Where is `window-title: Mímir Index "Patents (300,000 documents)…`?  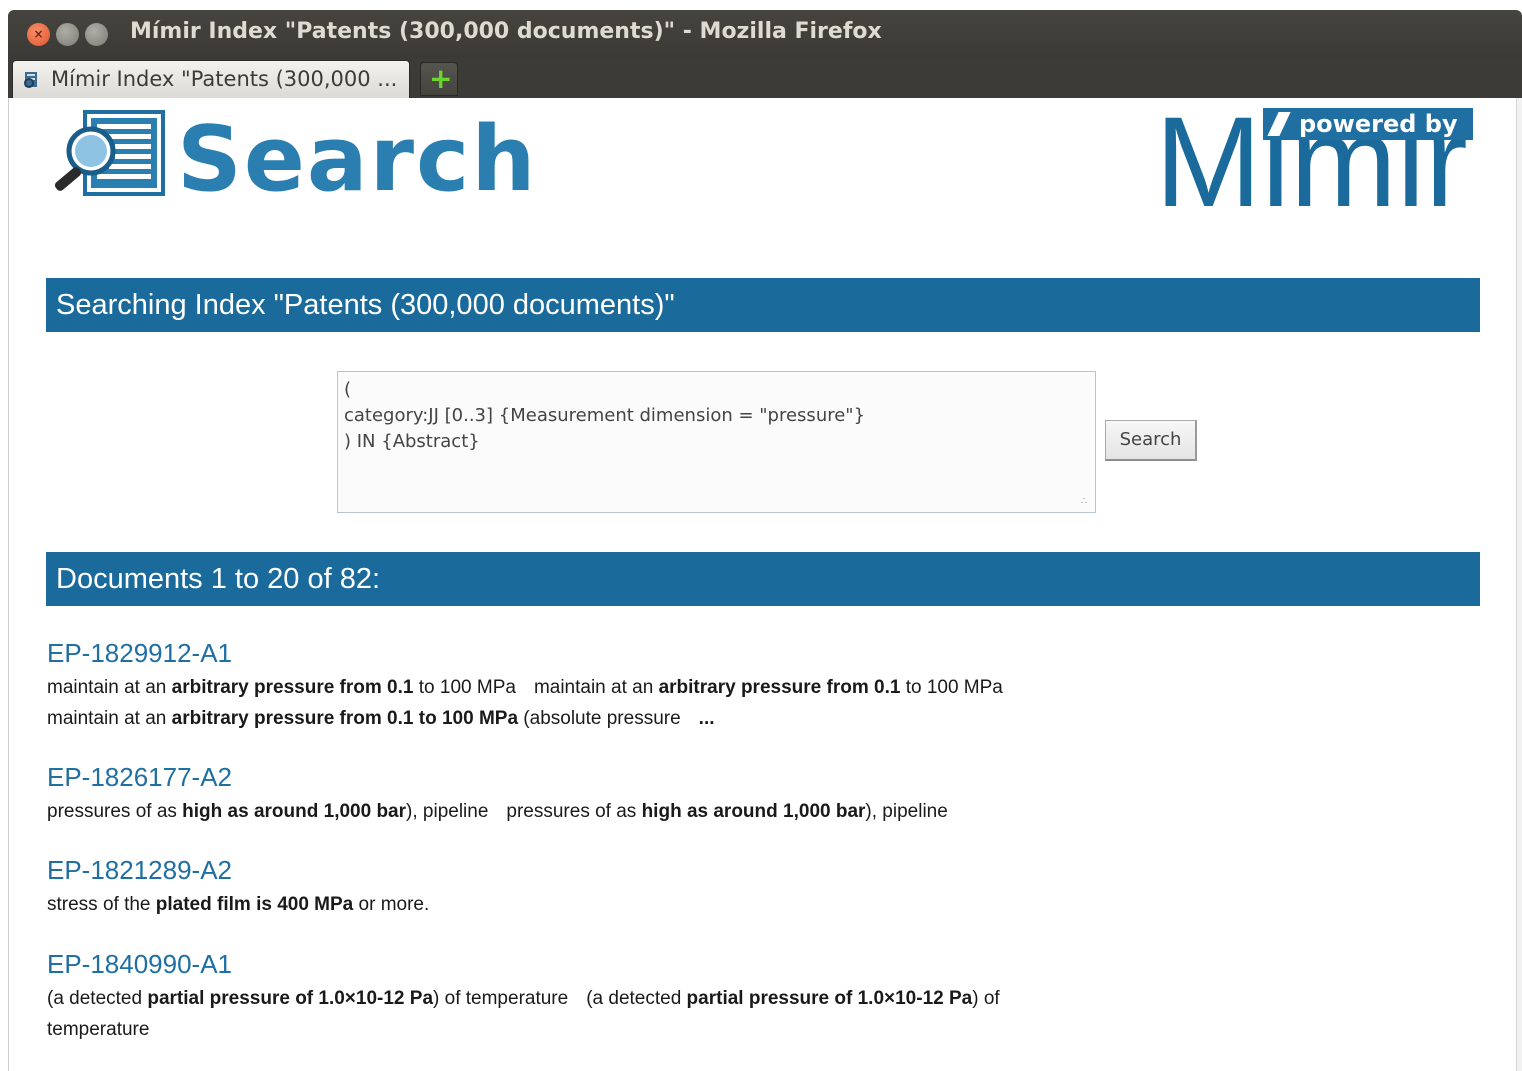 window-title: Mímir Index "Patents (300,000 documents)… is located at coordinates (506, 31).